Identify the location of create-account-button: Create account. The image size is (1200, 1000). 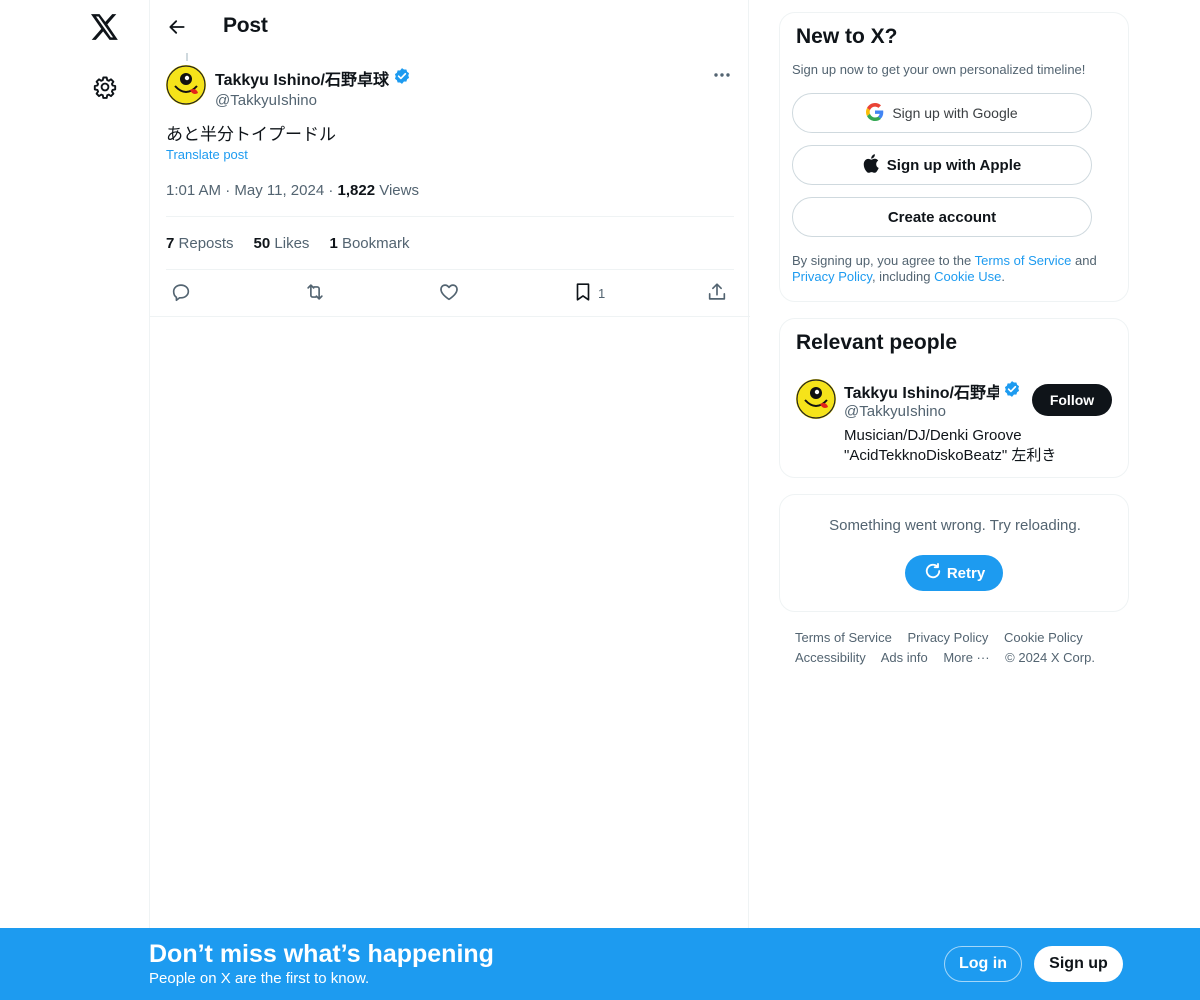
(942, 217).